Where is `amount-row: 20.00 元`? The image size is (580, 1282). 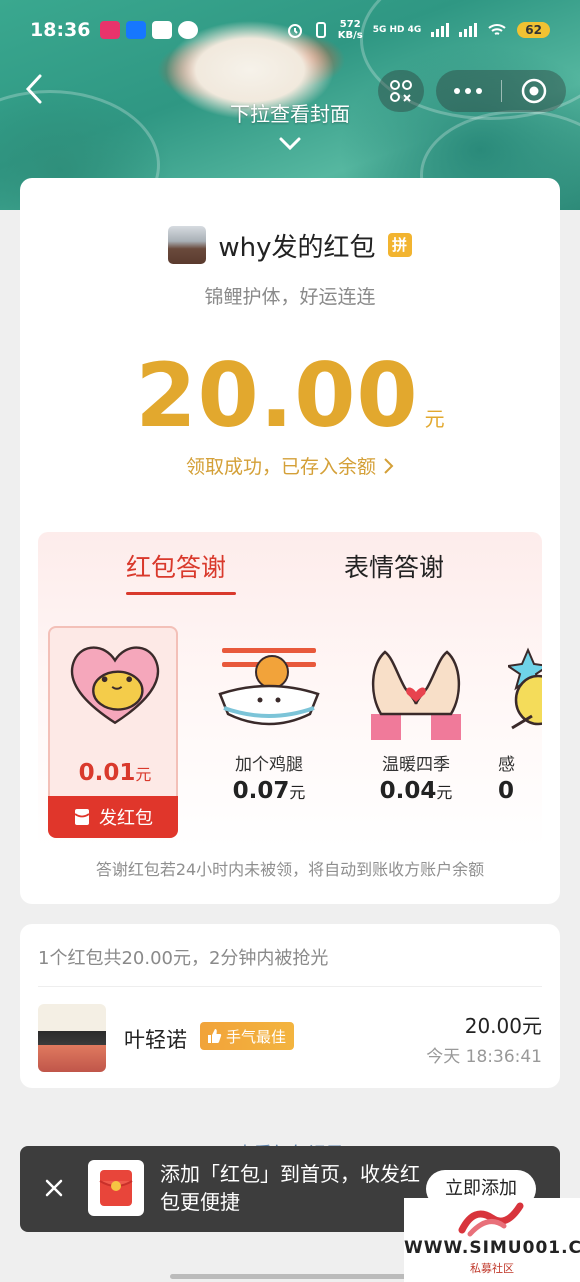 amount-row: 20.00 元 is located at coordinates (290, 395).